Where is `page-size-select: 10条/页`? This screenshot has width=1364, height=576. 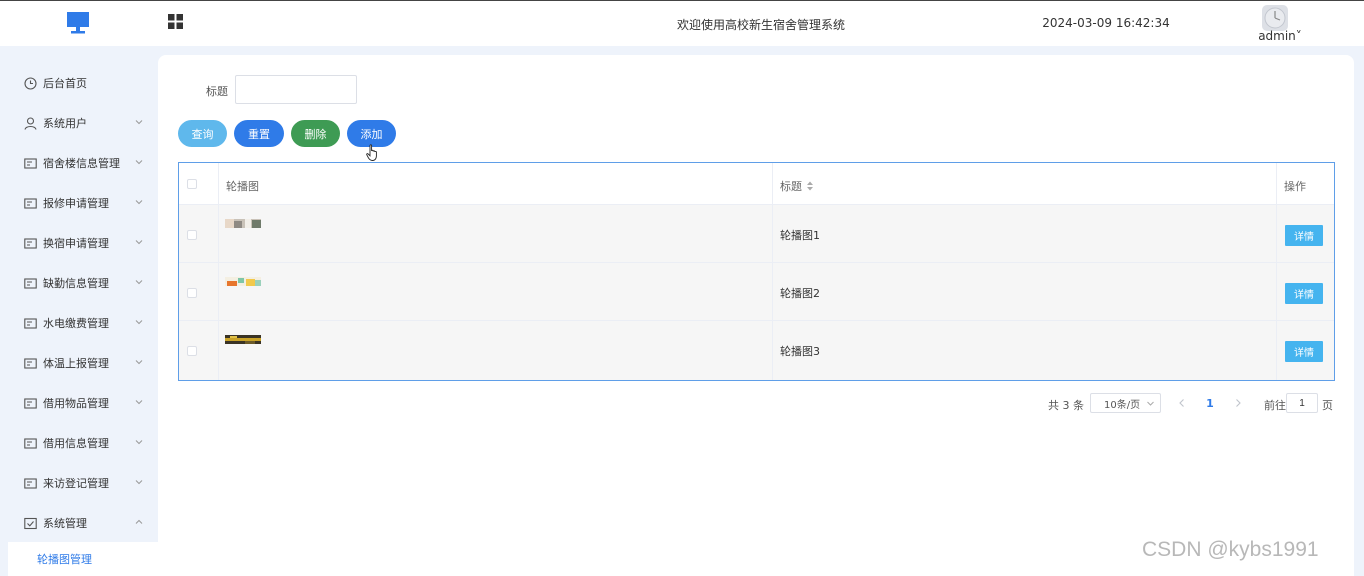
page-size-select: 10条/页 is located at coordinates (1125, 403).